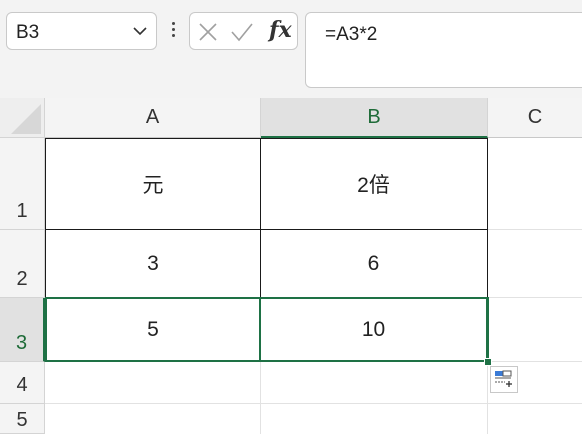 The height and width of the screenshot is (434, 582). What do you see at coordinates (22, 419) in the screenshot?
I see `row-header-5: 5` at bounding box center [22, 419].